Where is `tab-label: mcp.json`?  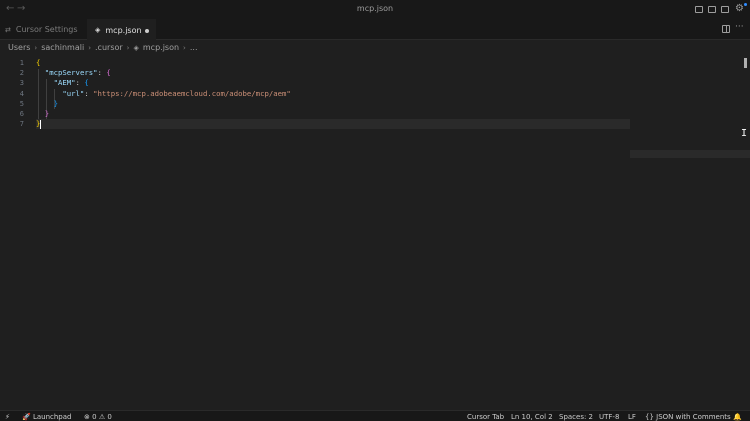
tab-label: mcp.json is located at coordinates (123, 30).